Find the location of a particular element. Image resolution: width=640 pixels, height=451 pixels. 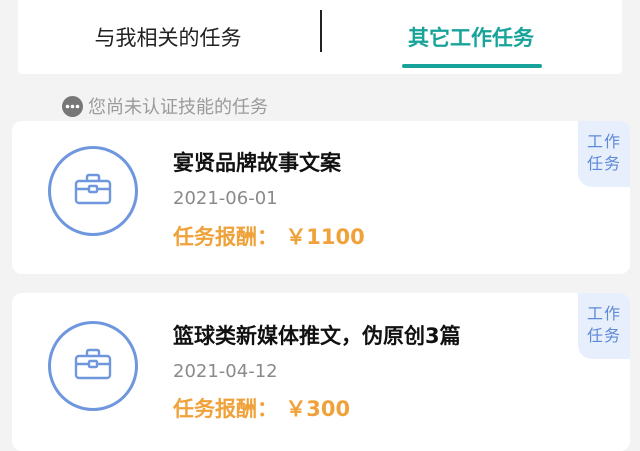

tab-other-label: 其它工作任务 is located at coordinates (471, 38).